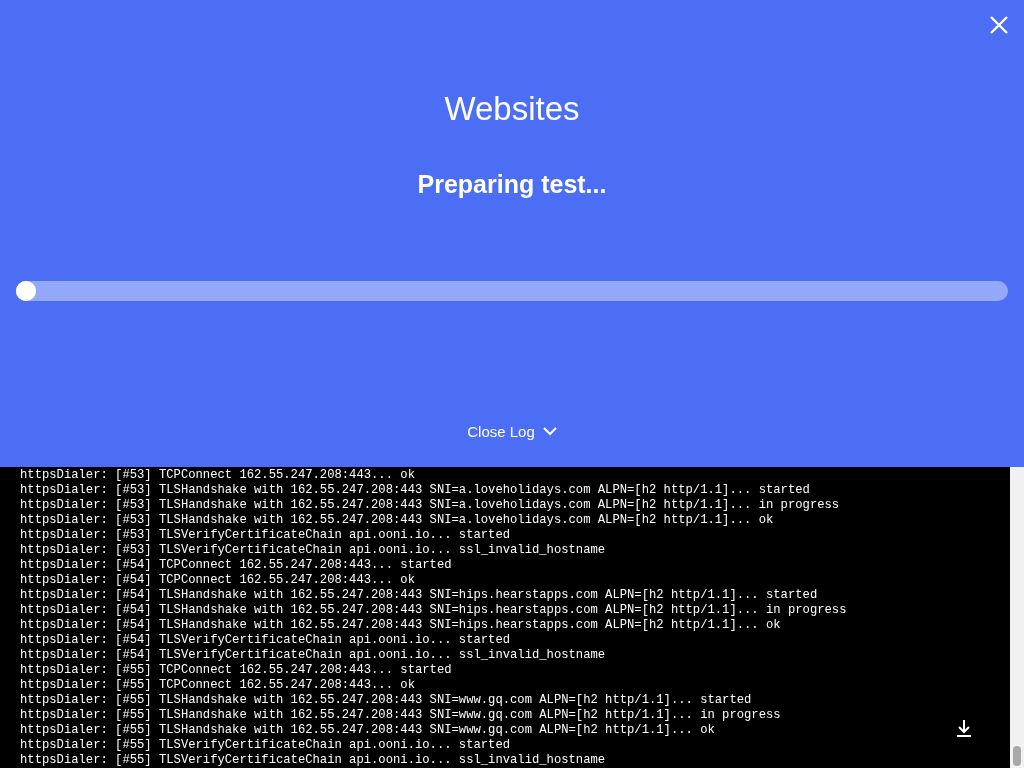 The width and height of the screenshot is (1024, 768). I want to click on log-line: httpsDialer: [#54] TLSVerifyCertificateChain api.ooni.io... ssl_invalid_hostname, so click(313, 655).